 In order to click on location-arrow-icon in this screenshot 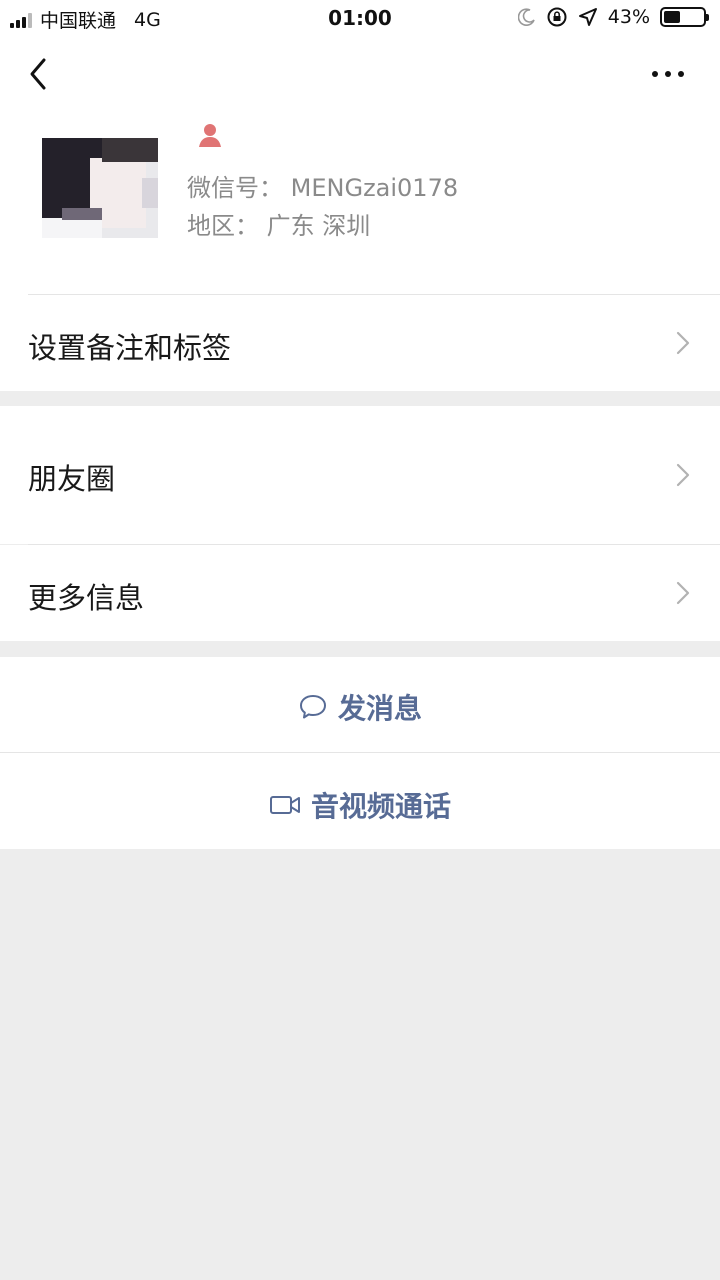, I will do `click(587, 17)`.